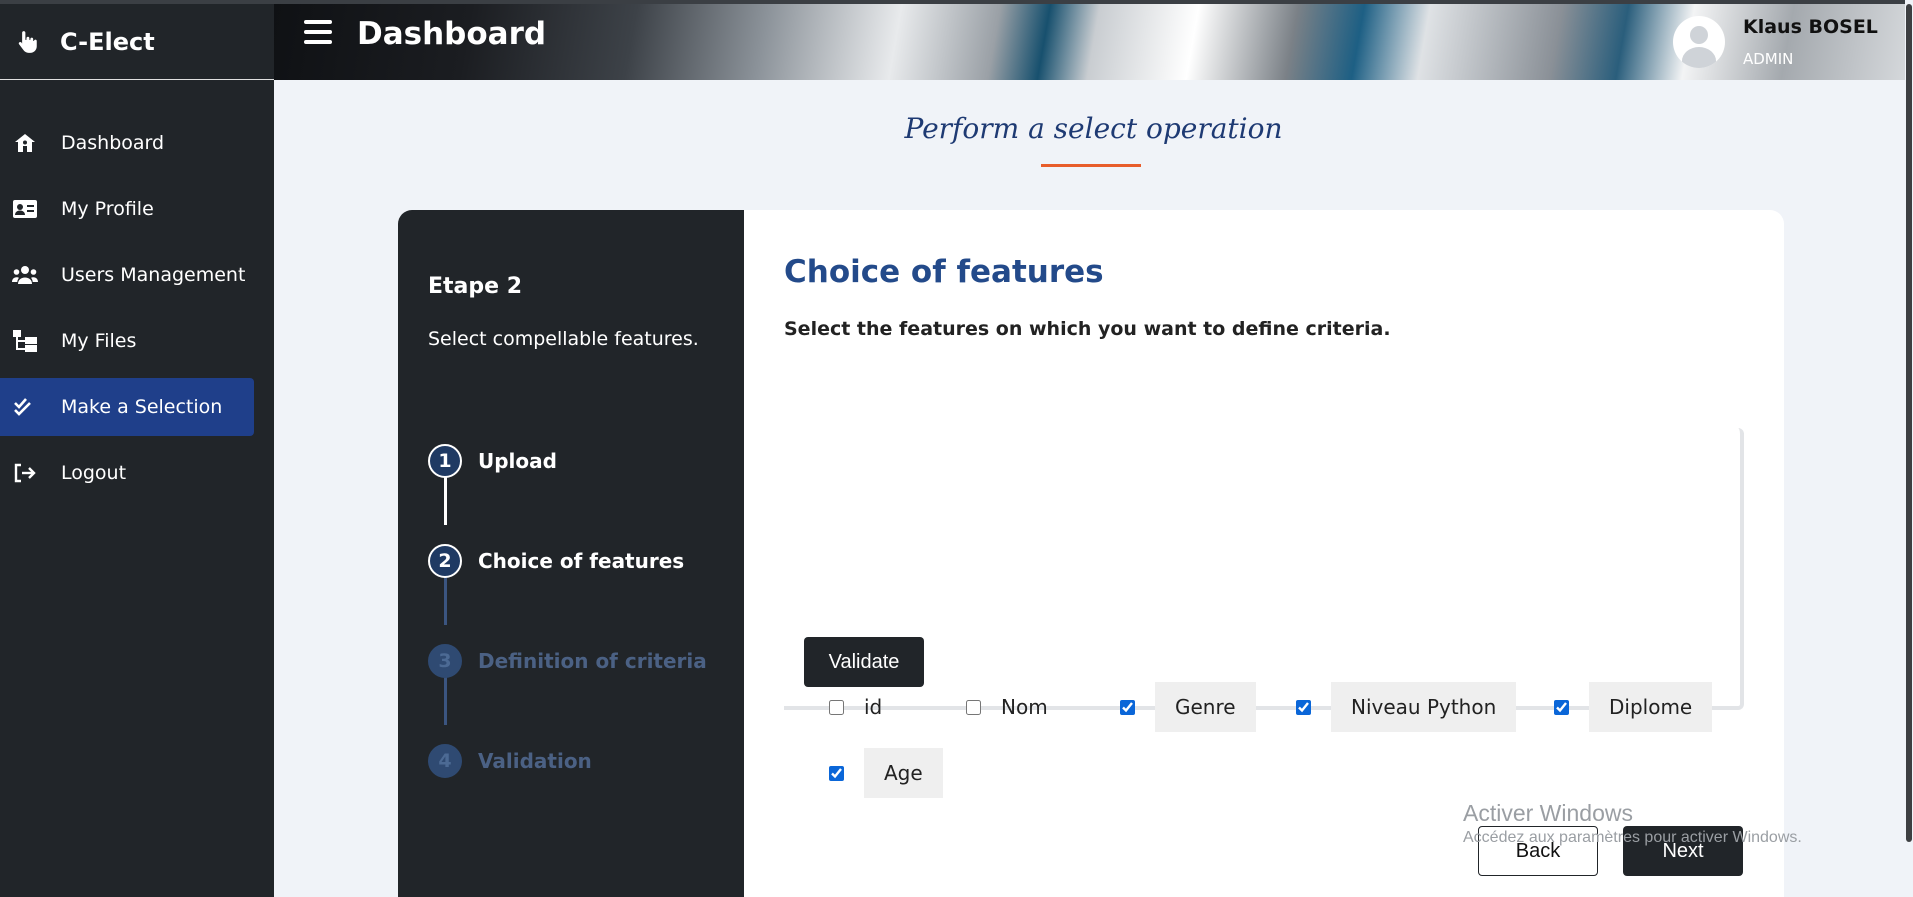 The height and width of the screenshot is (897, 1913). I want to click on step-label: Definition of criteria, so click(592, 661).